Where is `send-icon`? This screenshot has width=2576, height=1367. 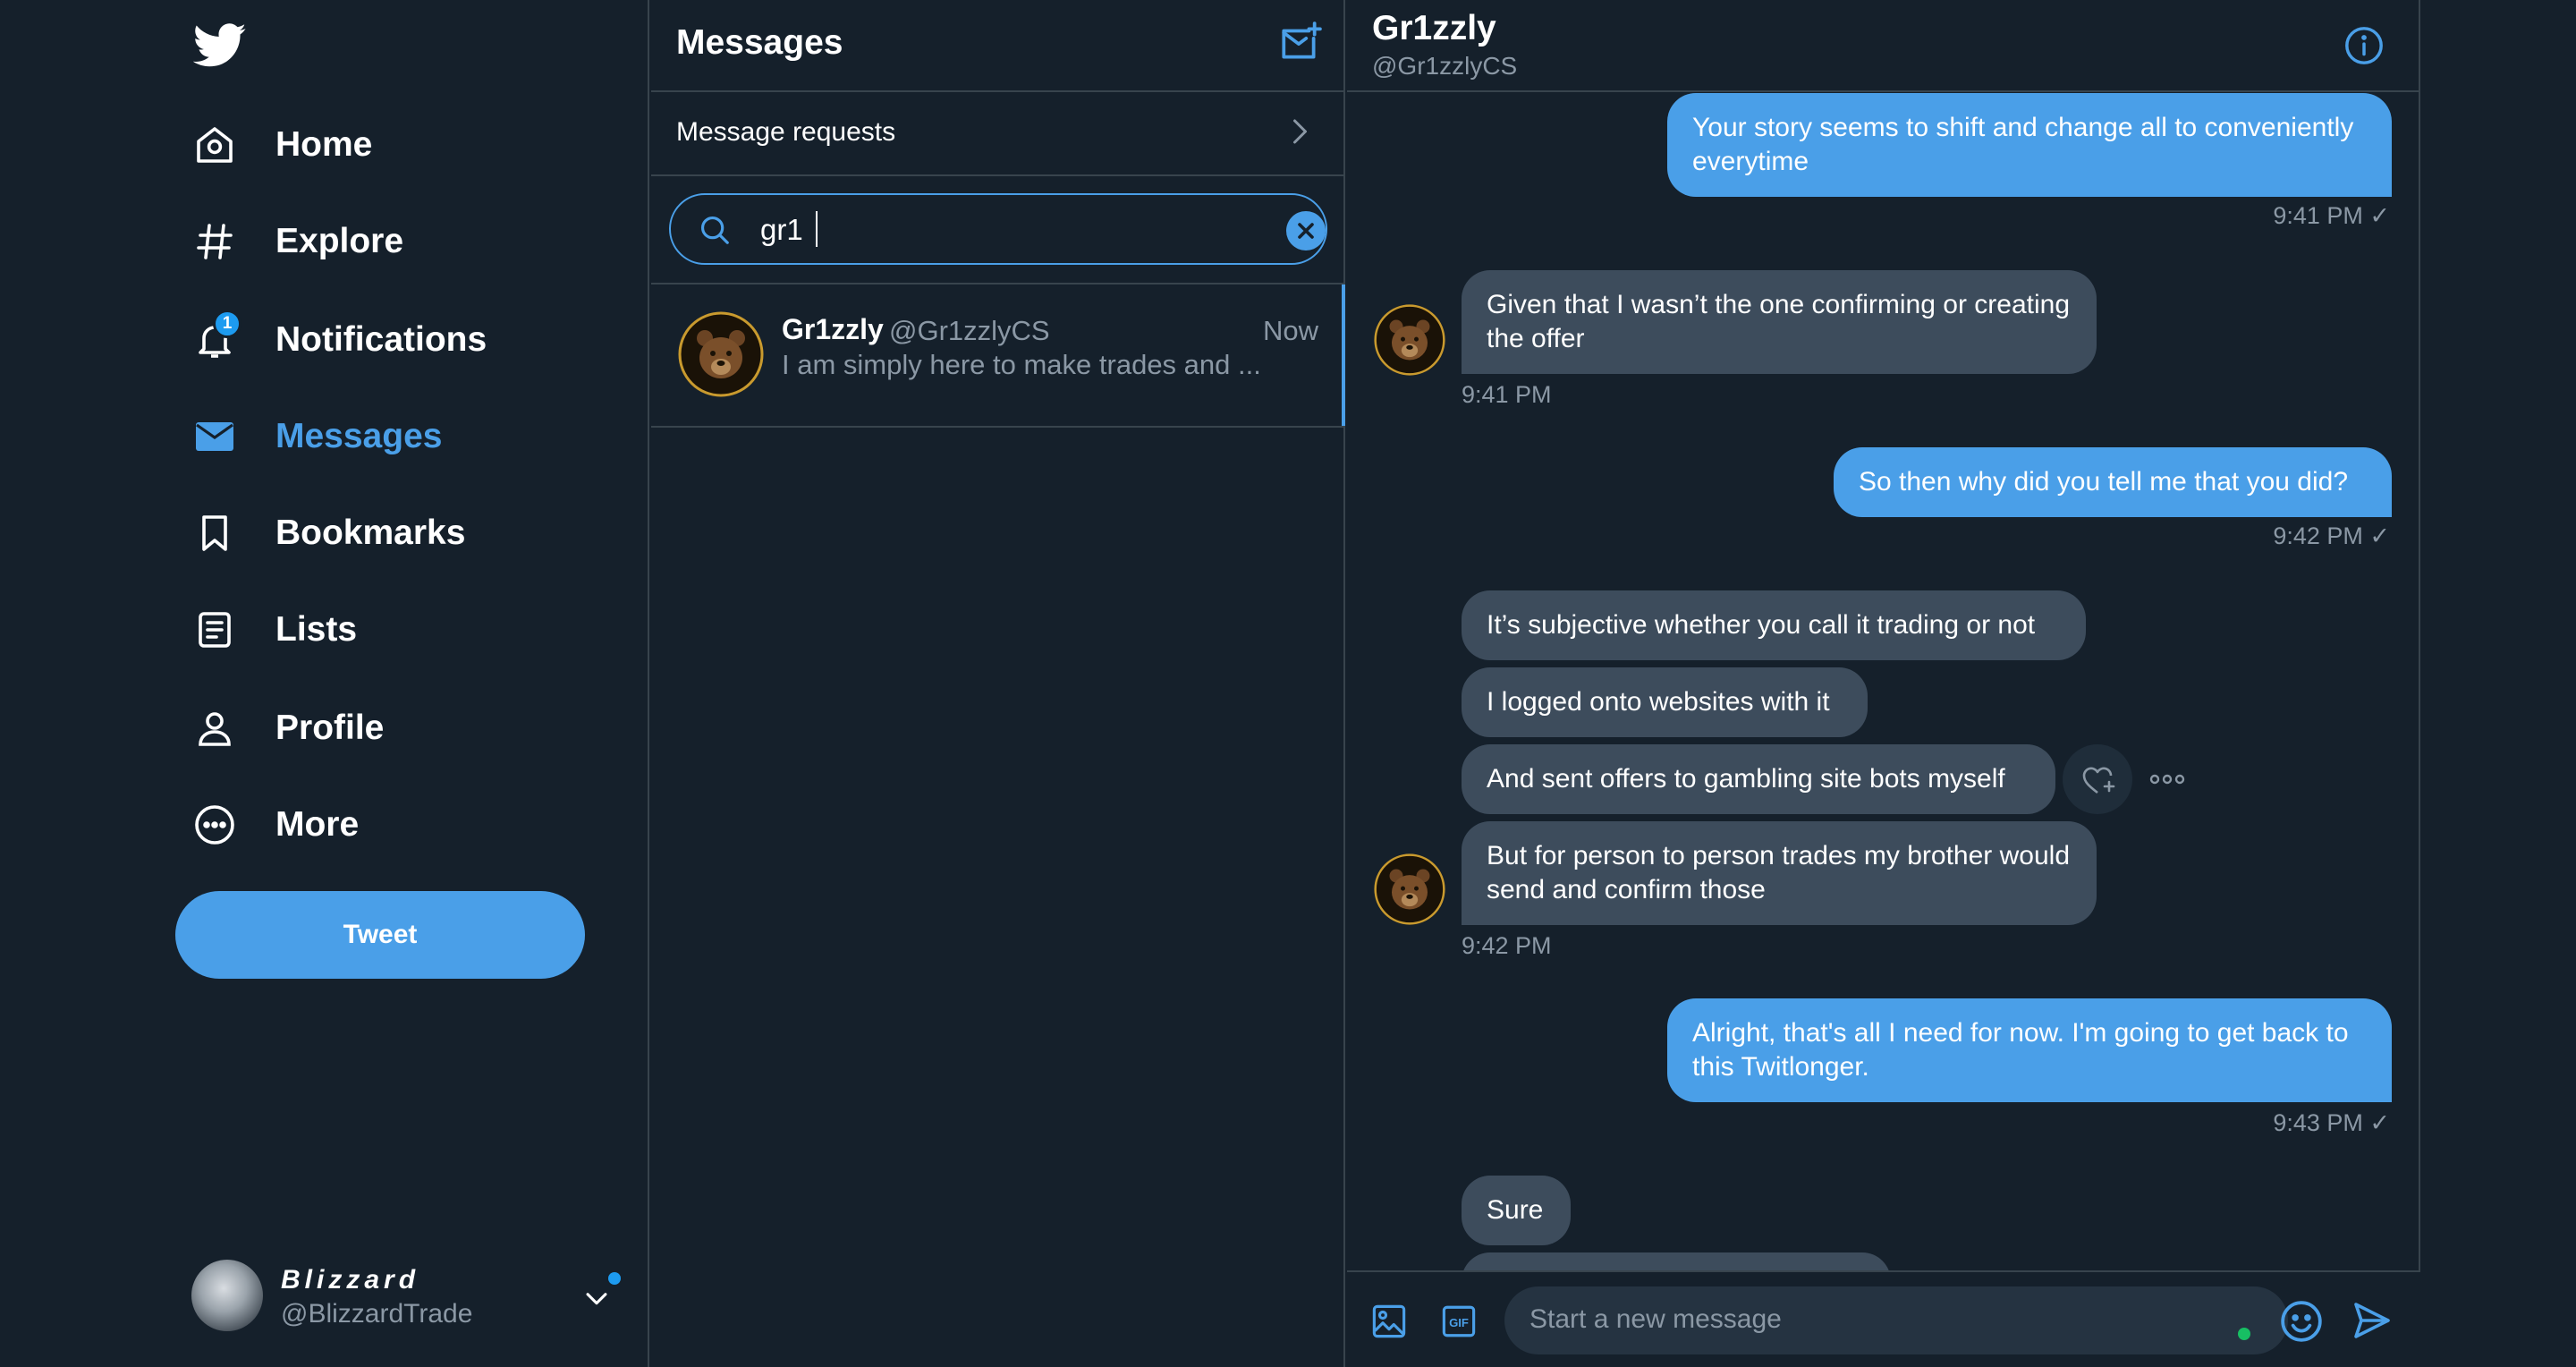 send-icon is located at coordinates (2372, 1320).